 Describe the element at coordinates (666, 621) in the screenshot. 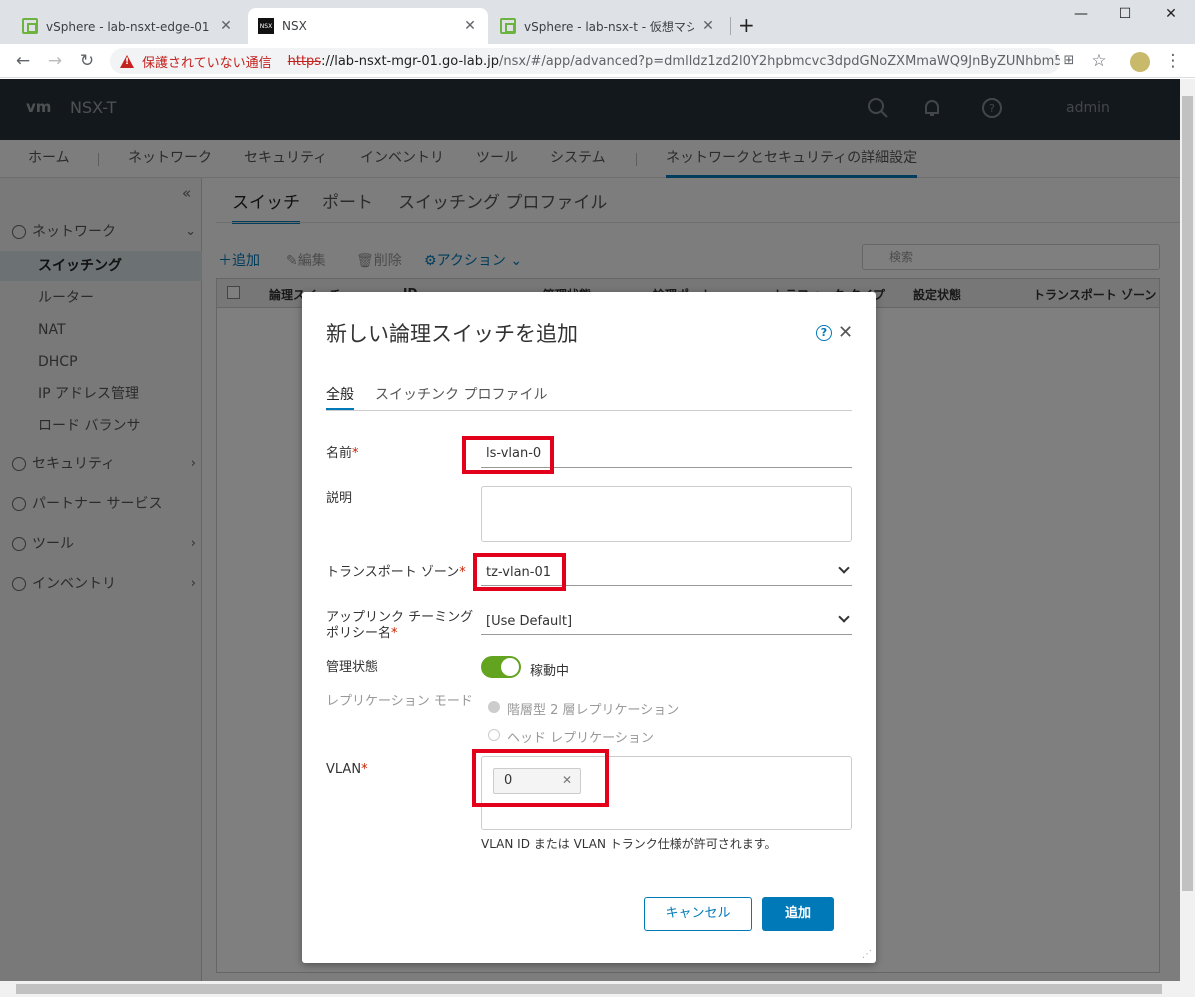

I see `uplink-teaming-select: [Use Default]` at that location.